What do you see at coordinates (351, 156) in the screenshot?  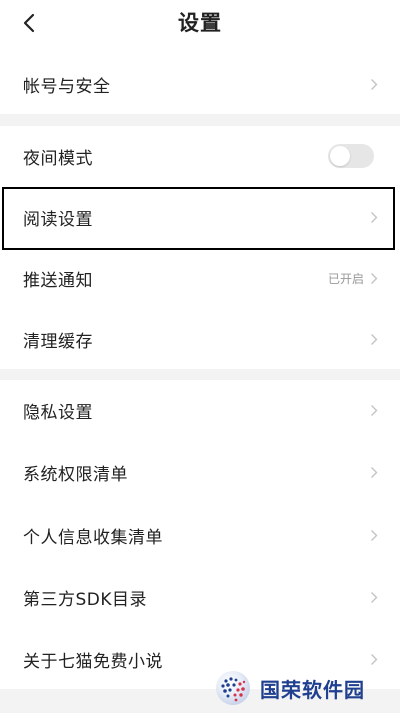 I see `night-mode-toggle` at bounding box center [351, 156].